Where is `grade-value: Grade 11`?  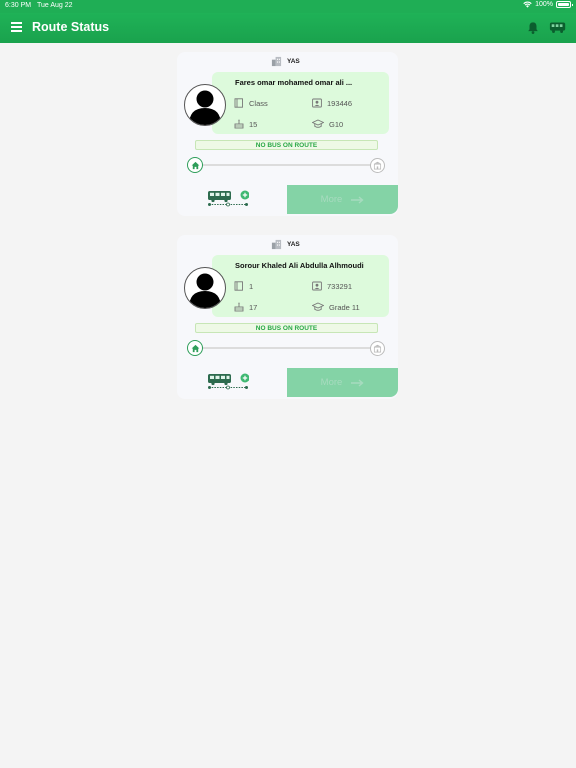 grade-value: Grade 11 is located at coordinates (344, 307).